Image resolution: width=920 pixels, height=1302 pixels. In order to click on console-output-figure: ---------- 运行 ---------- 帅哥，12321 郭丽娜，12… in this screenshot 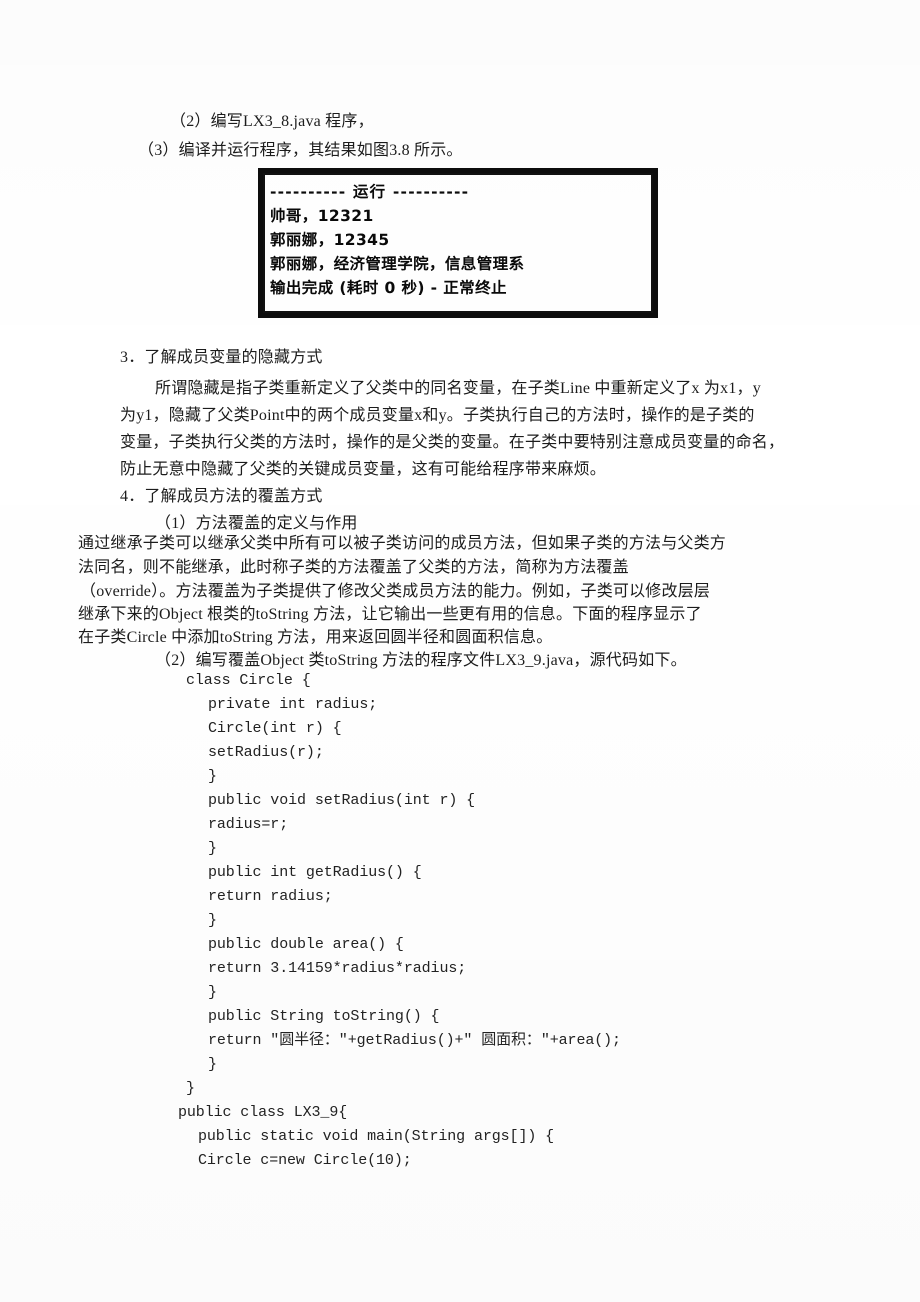, I will do `click(458, 243)`.